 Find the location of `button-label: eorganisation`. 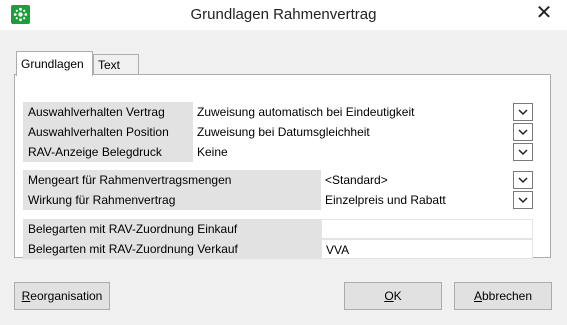

button-label: eorganisation is located at coordinates (66, 296).